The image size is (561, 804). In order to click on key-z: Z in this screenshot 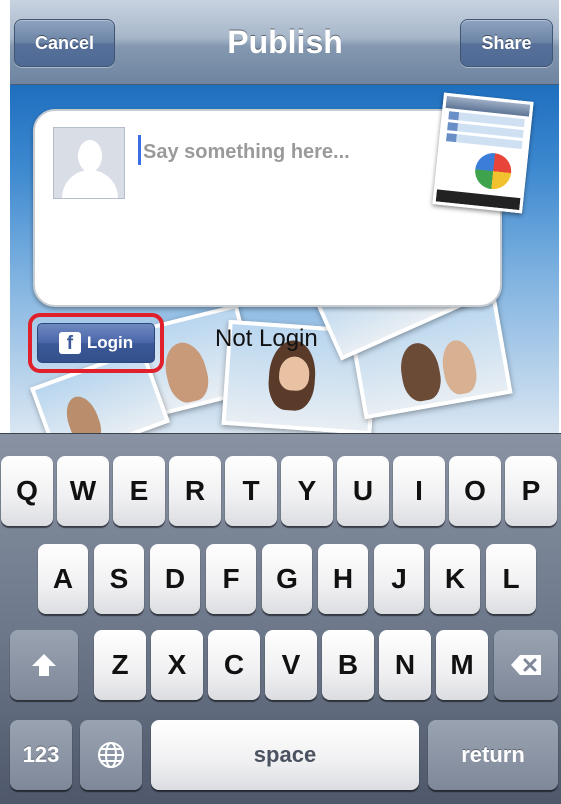, I will do `click(120, 665)`.